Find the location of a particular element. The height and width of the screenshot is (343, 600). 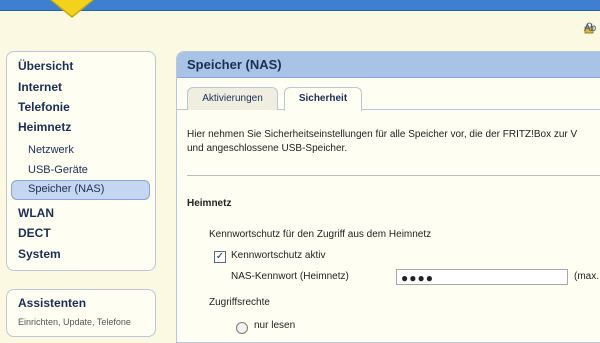

assistants-panel: Assistenten Einrichten, Update, Telefone is located at coordinates (81, 313).